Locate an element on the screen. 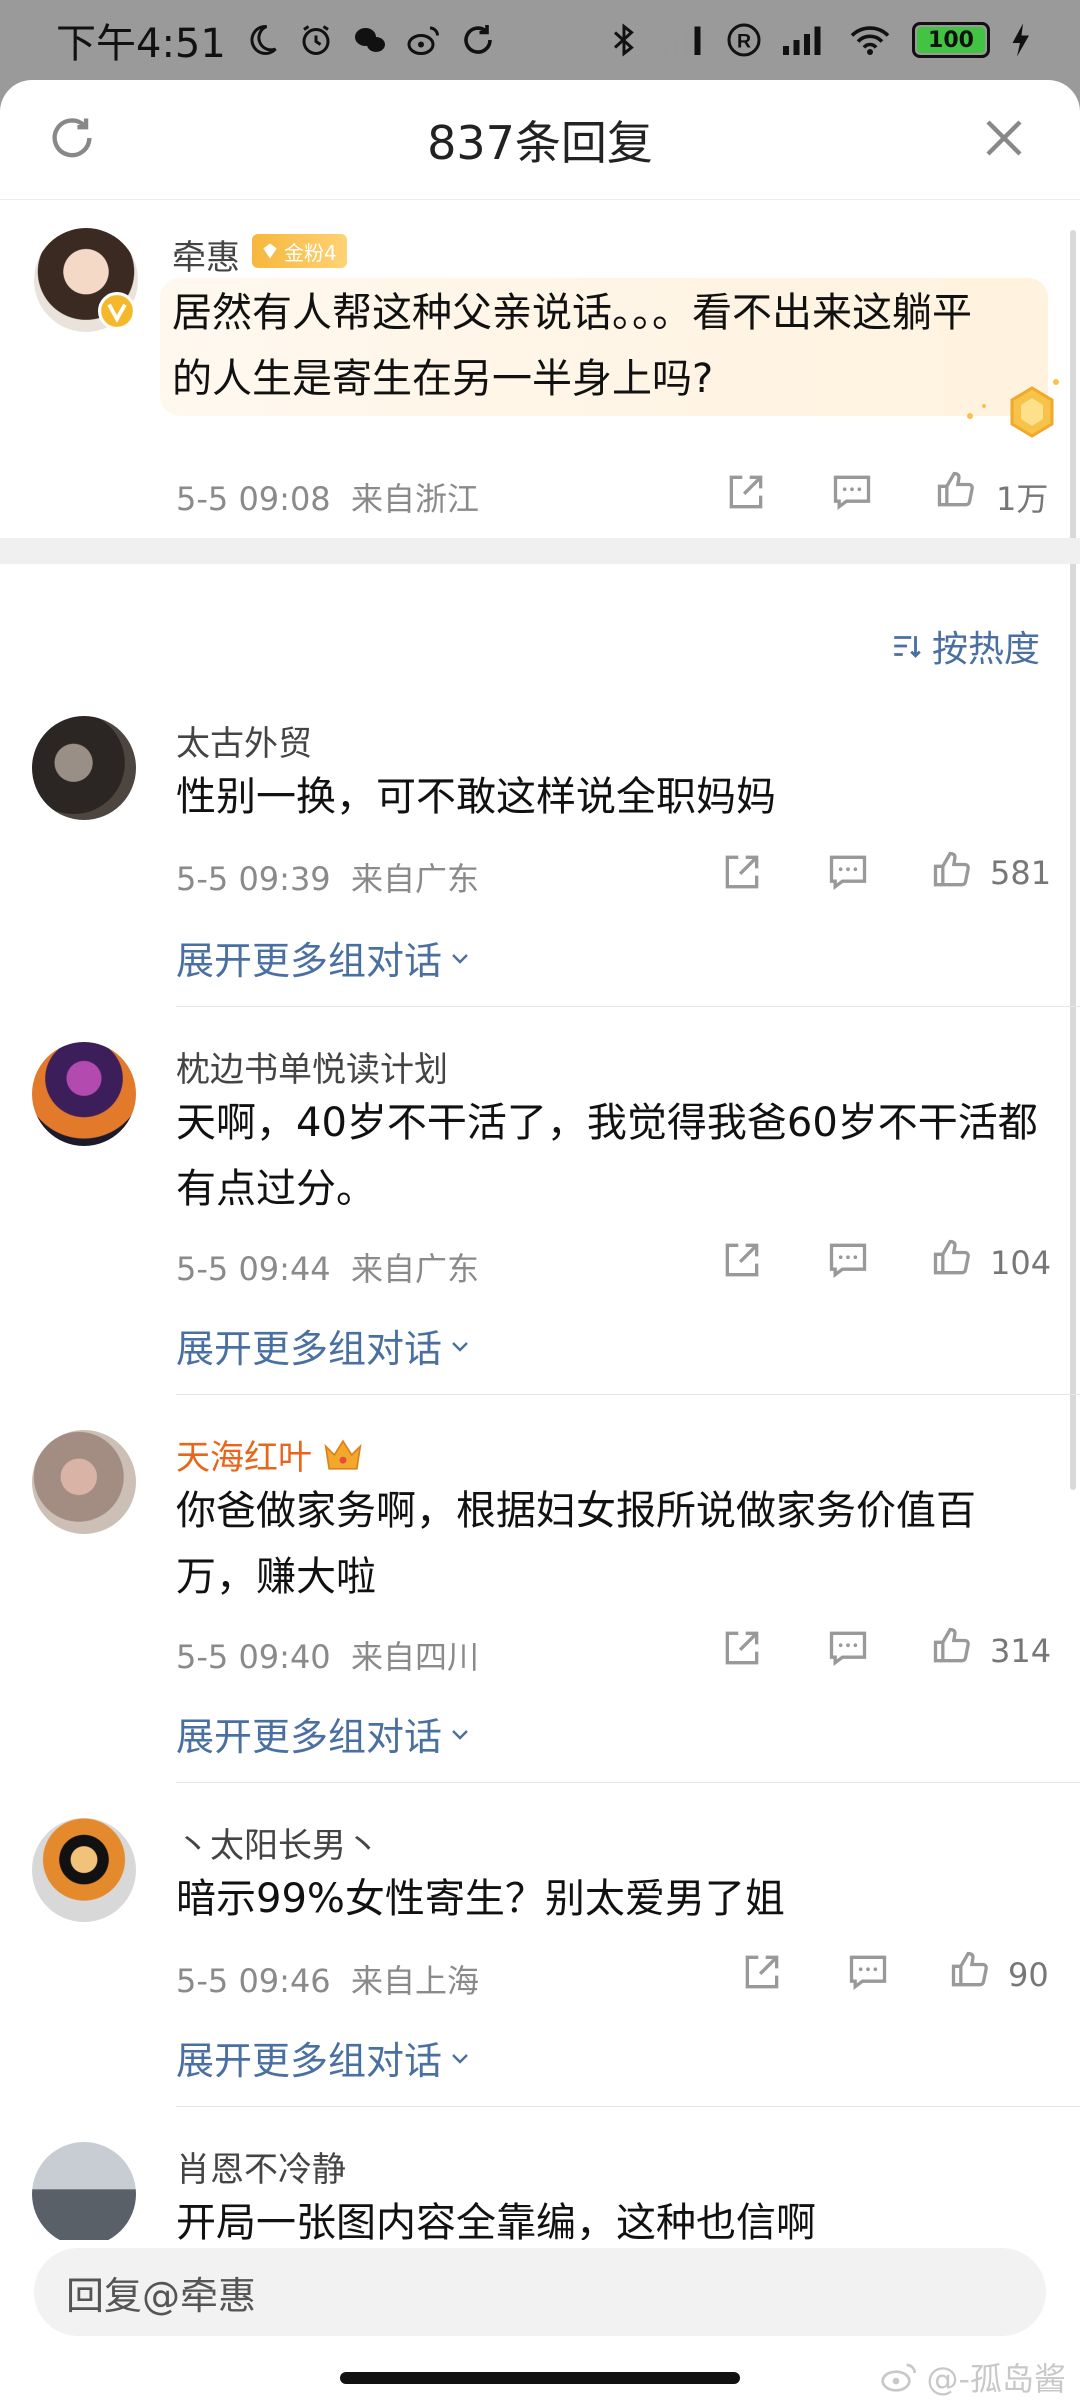 The image size is (1080, 2400). comment-location: 来自四川 is located at coordinates (415, 1657).